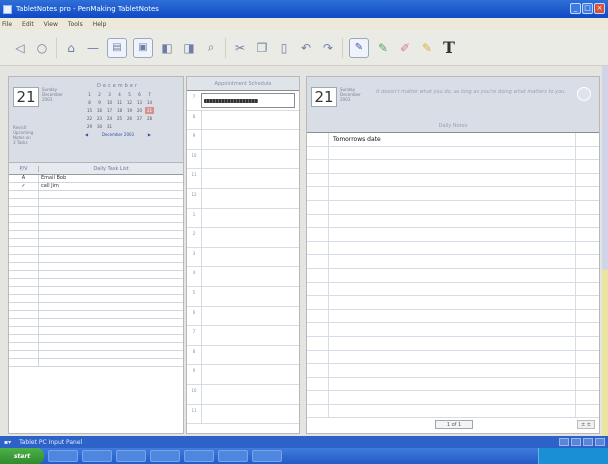 The height and width of the screenshot is (464, 608). What do you see at coordinates (89, 118) in the screenshot?
I see `calendar-day: 22` at bounding box center [89, 118].